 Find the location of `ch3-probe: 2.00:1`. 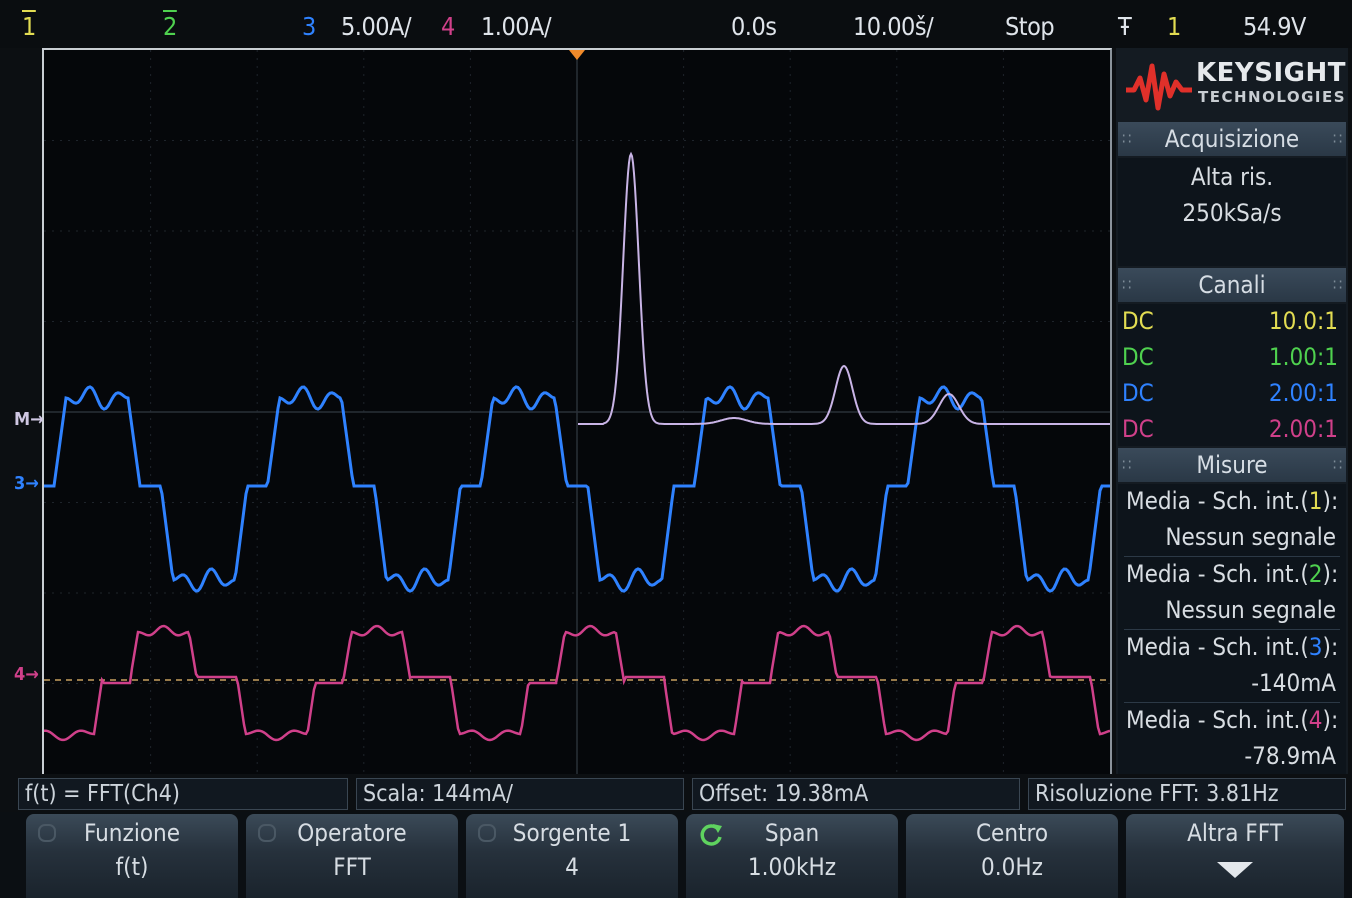

ch3-probe: 2.00:1 is located at coordinates (1303, 393).